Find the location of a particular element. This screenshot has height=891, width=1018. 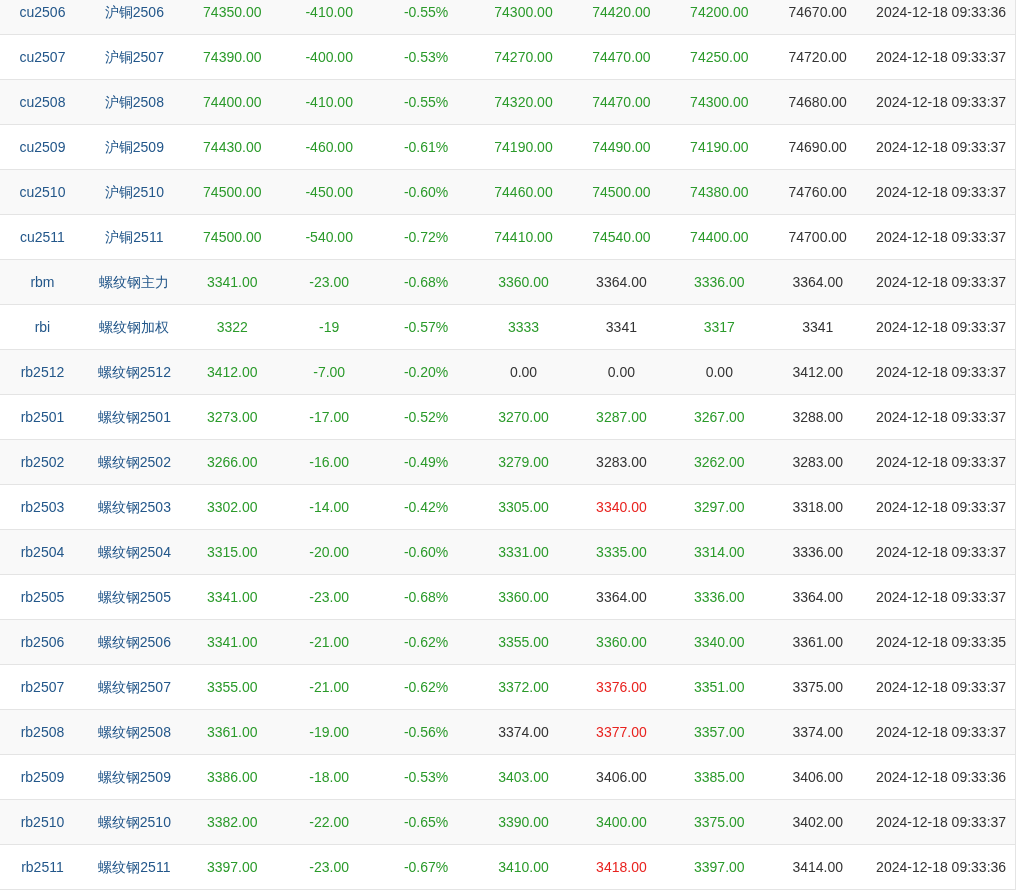

quote-cell-text: 3360.00 is located at coordinates (523, 282).